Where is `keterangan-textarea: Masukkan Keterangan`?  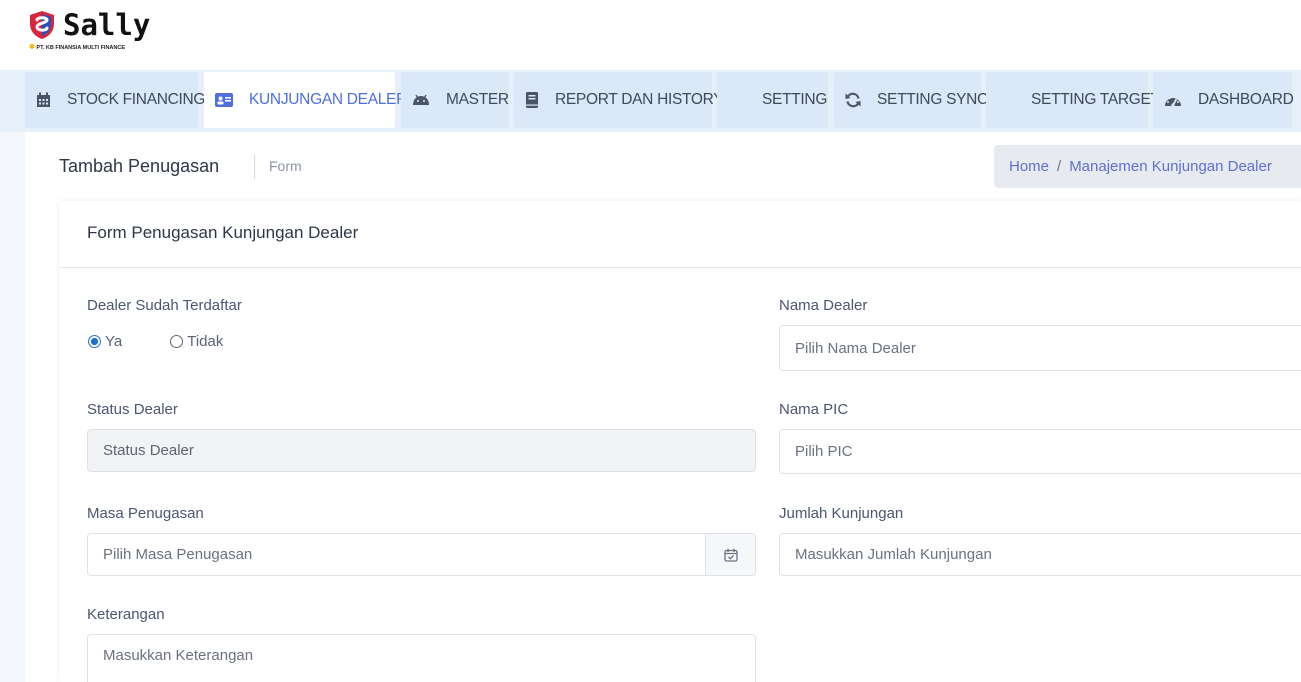
keterangan-textarea: Masukkan Keterangan is located at coordinates (421, 658).